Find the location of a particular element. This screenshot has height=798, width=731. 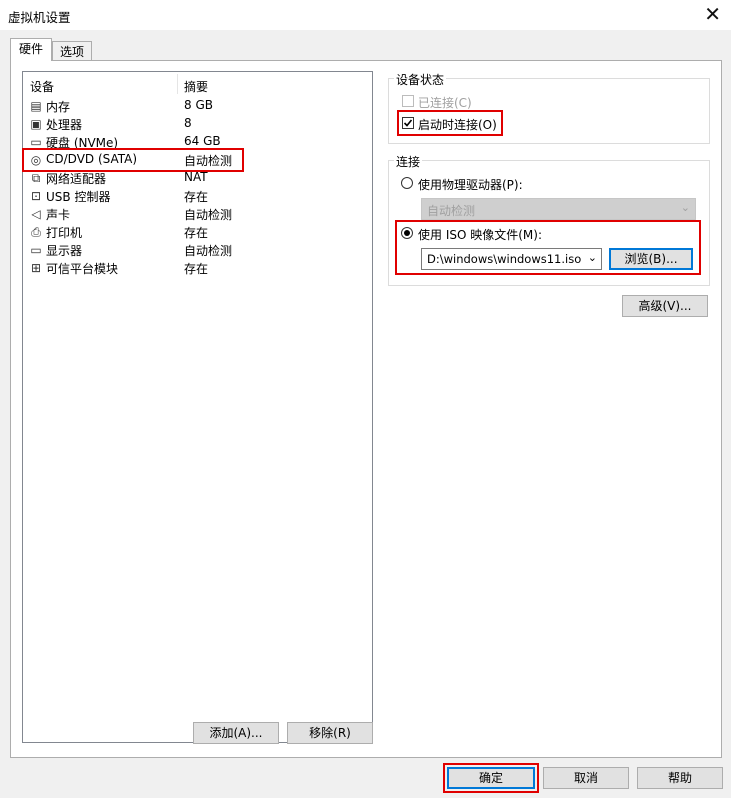

connected-label: 已连接(C) is located at coordinates (445, 103).